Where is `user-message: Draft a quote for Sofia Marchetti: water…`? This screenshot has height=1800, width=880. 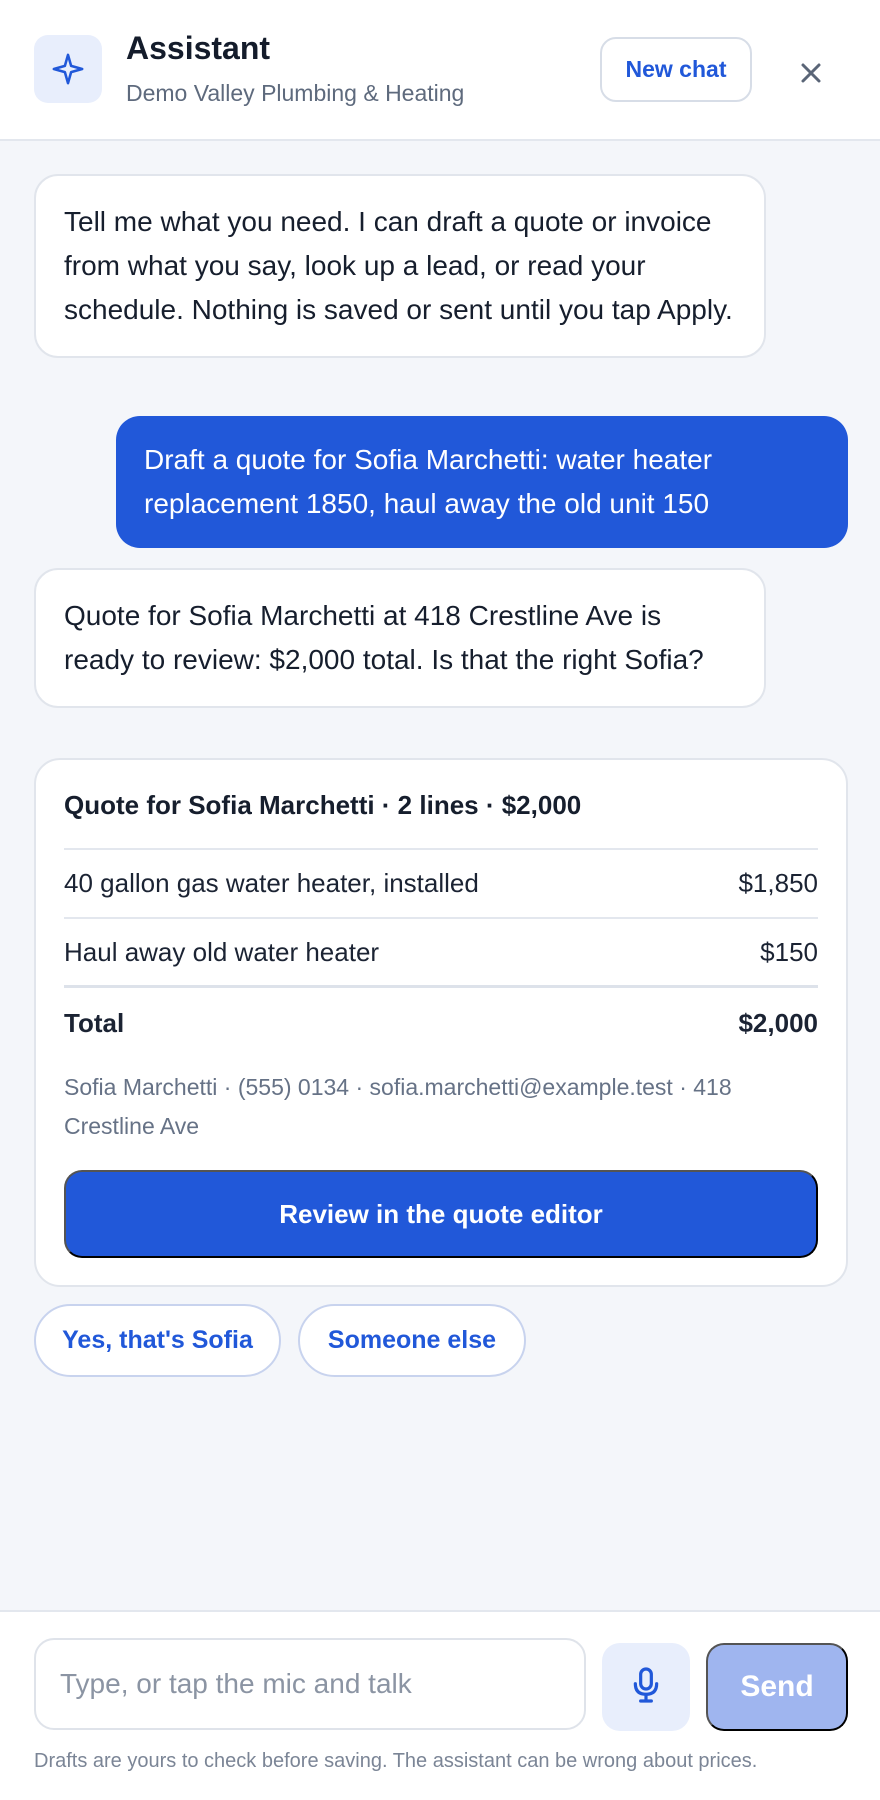
user-message: Draft a quote for Sofia Marchetti: water… is located at coordinates (482, 482).